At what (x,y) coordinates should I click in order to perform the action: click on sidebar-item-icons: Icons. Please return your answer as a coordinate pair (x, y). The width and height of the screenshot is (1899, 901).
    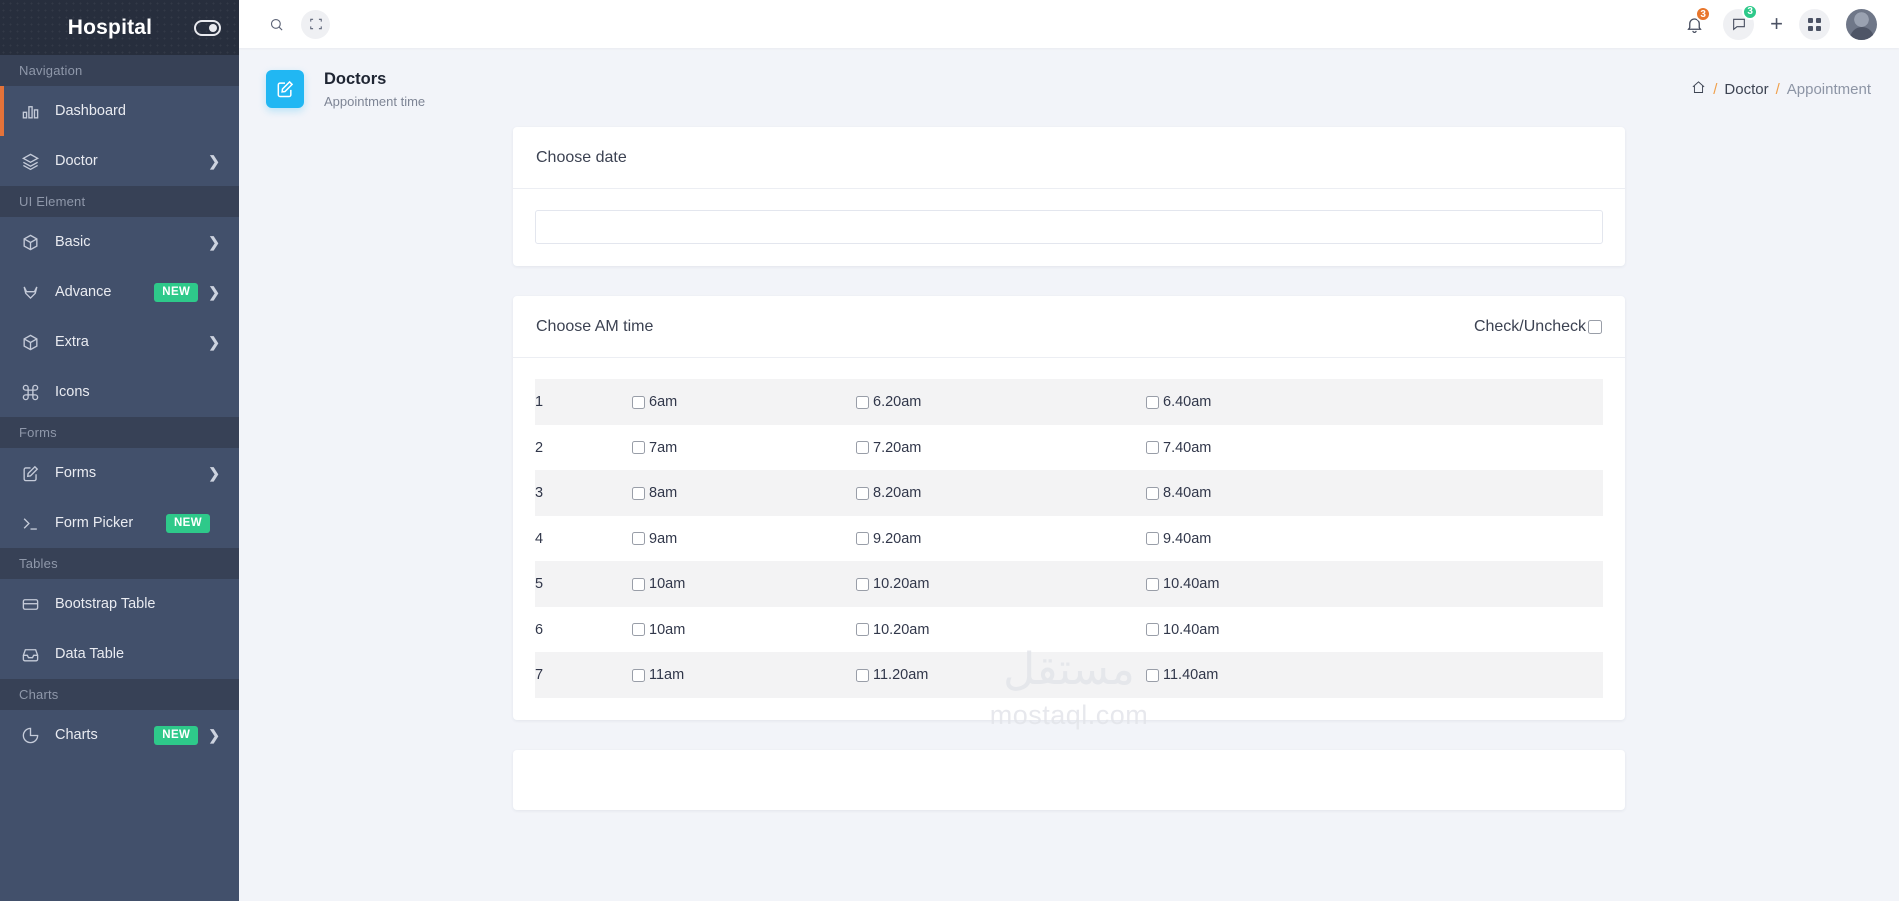
    Looking at the image, I should click on (119, 392).